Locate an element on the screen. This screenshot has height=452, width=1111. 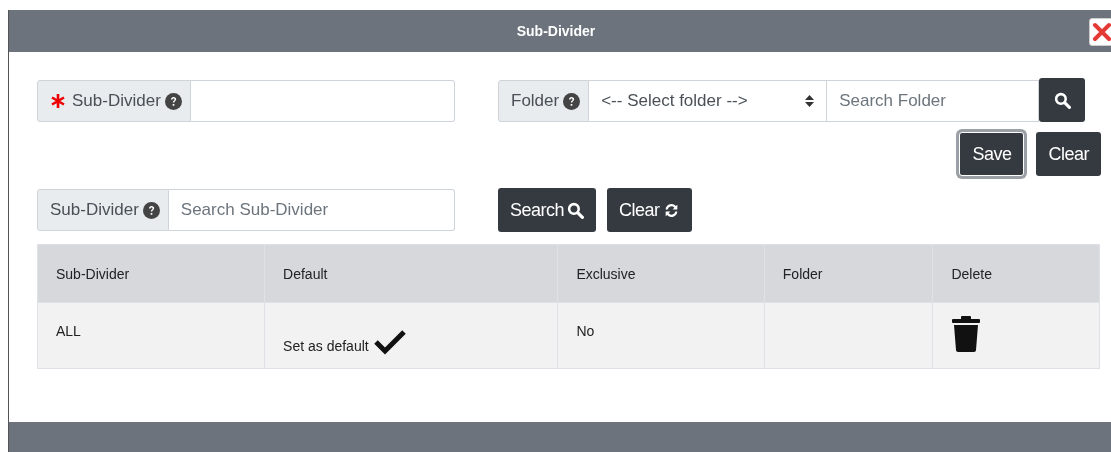
column-header: Default is located at coordinates (411, 273).